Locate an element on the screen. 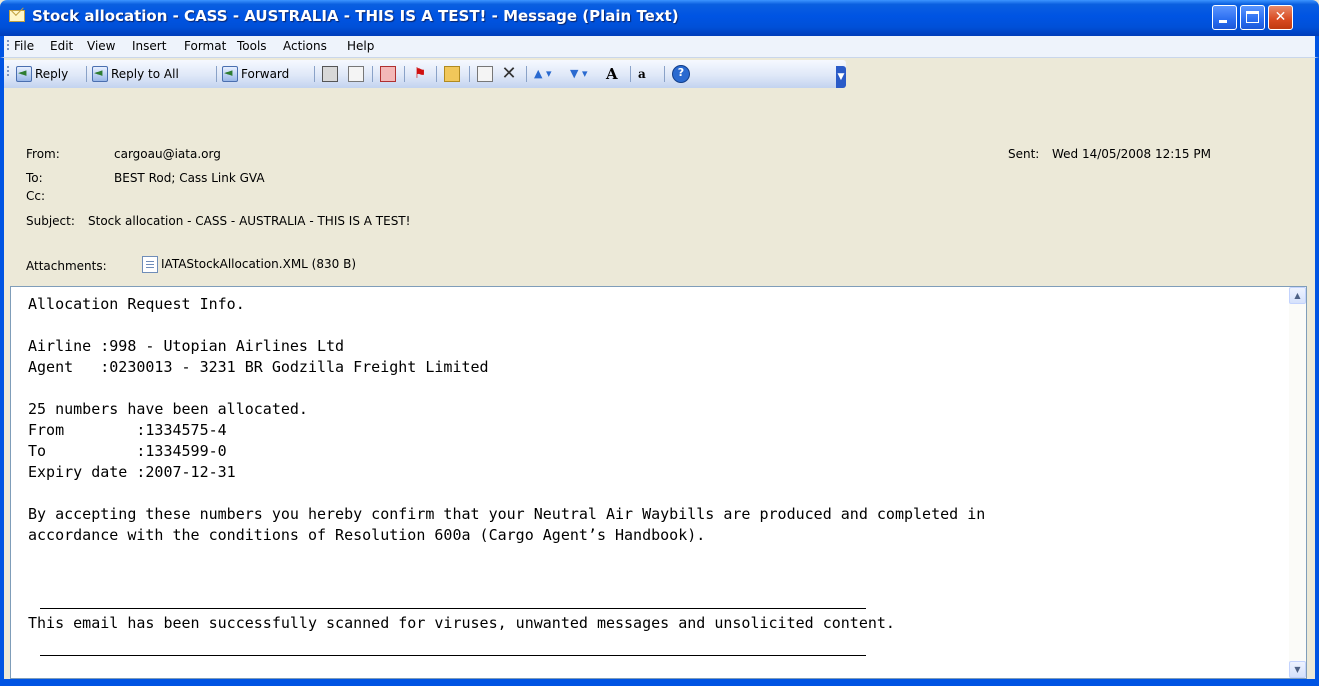 The width and height of the screenshot is (1319, 686). attachment-item: IATAStockAllocation.XML (830 B) is located at coordinates (249, 264).